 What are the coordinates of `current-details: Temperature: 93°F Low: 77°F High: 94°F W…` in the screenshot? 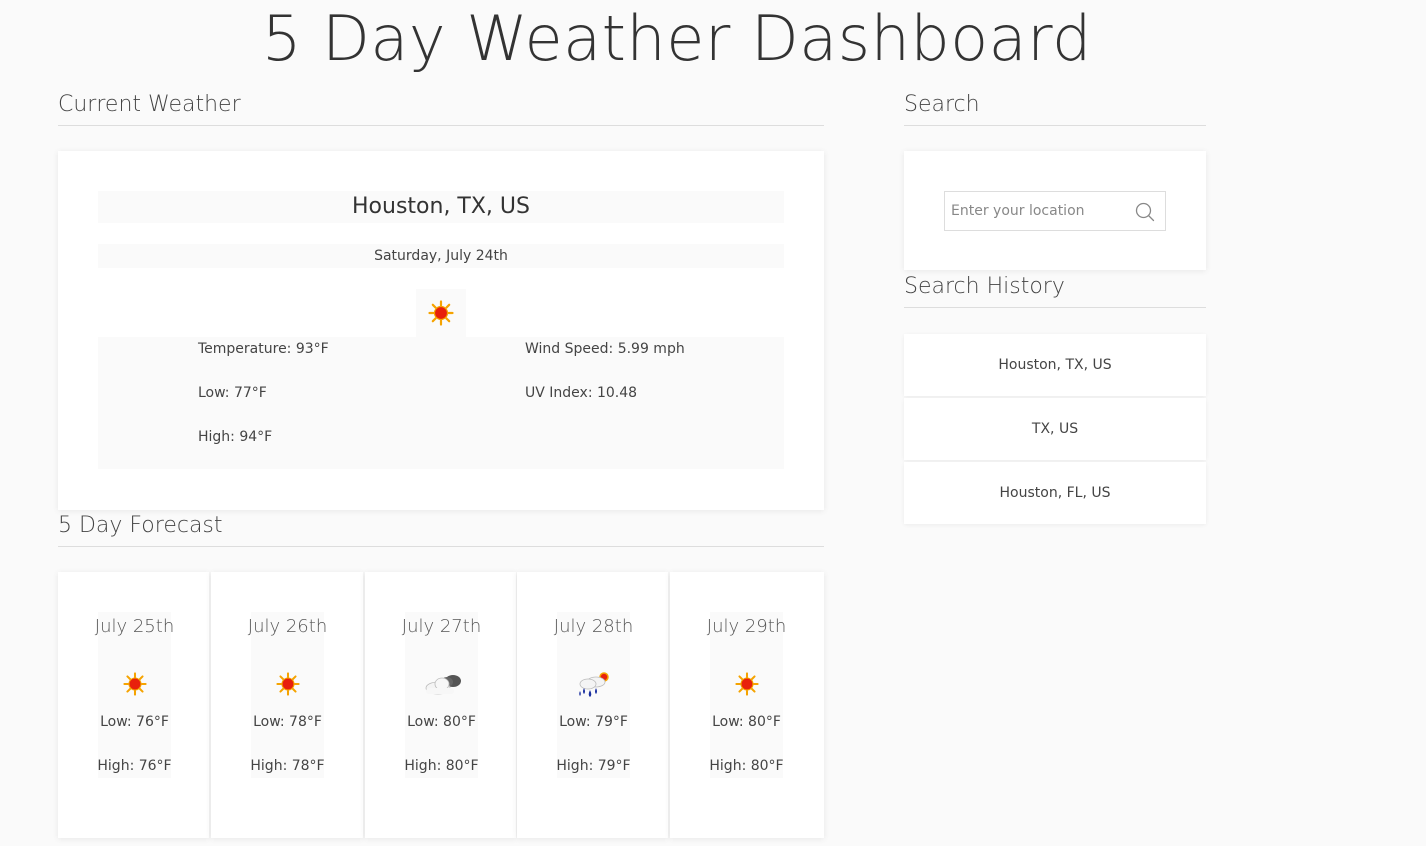 It's located at (441, 403).